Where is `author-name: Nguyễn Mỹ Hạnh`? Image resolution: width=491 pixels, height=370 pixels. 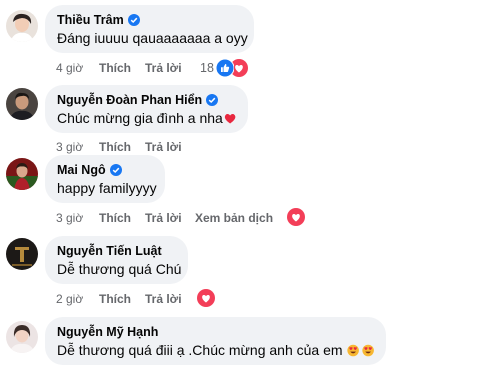 author-name: Nguyễn Mỹ Hạnh is located at coordinates (107, 332).